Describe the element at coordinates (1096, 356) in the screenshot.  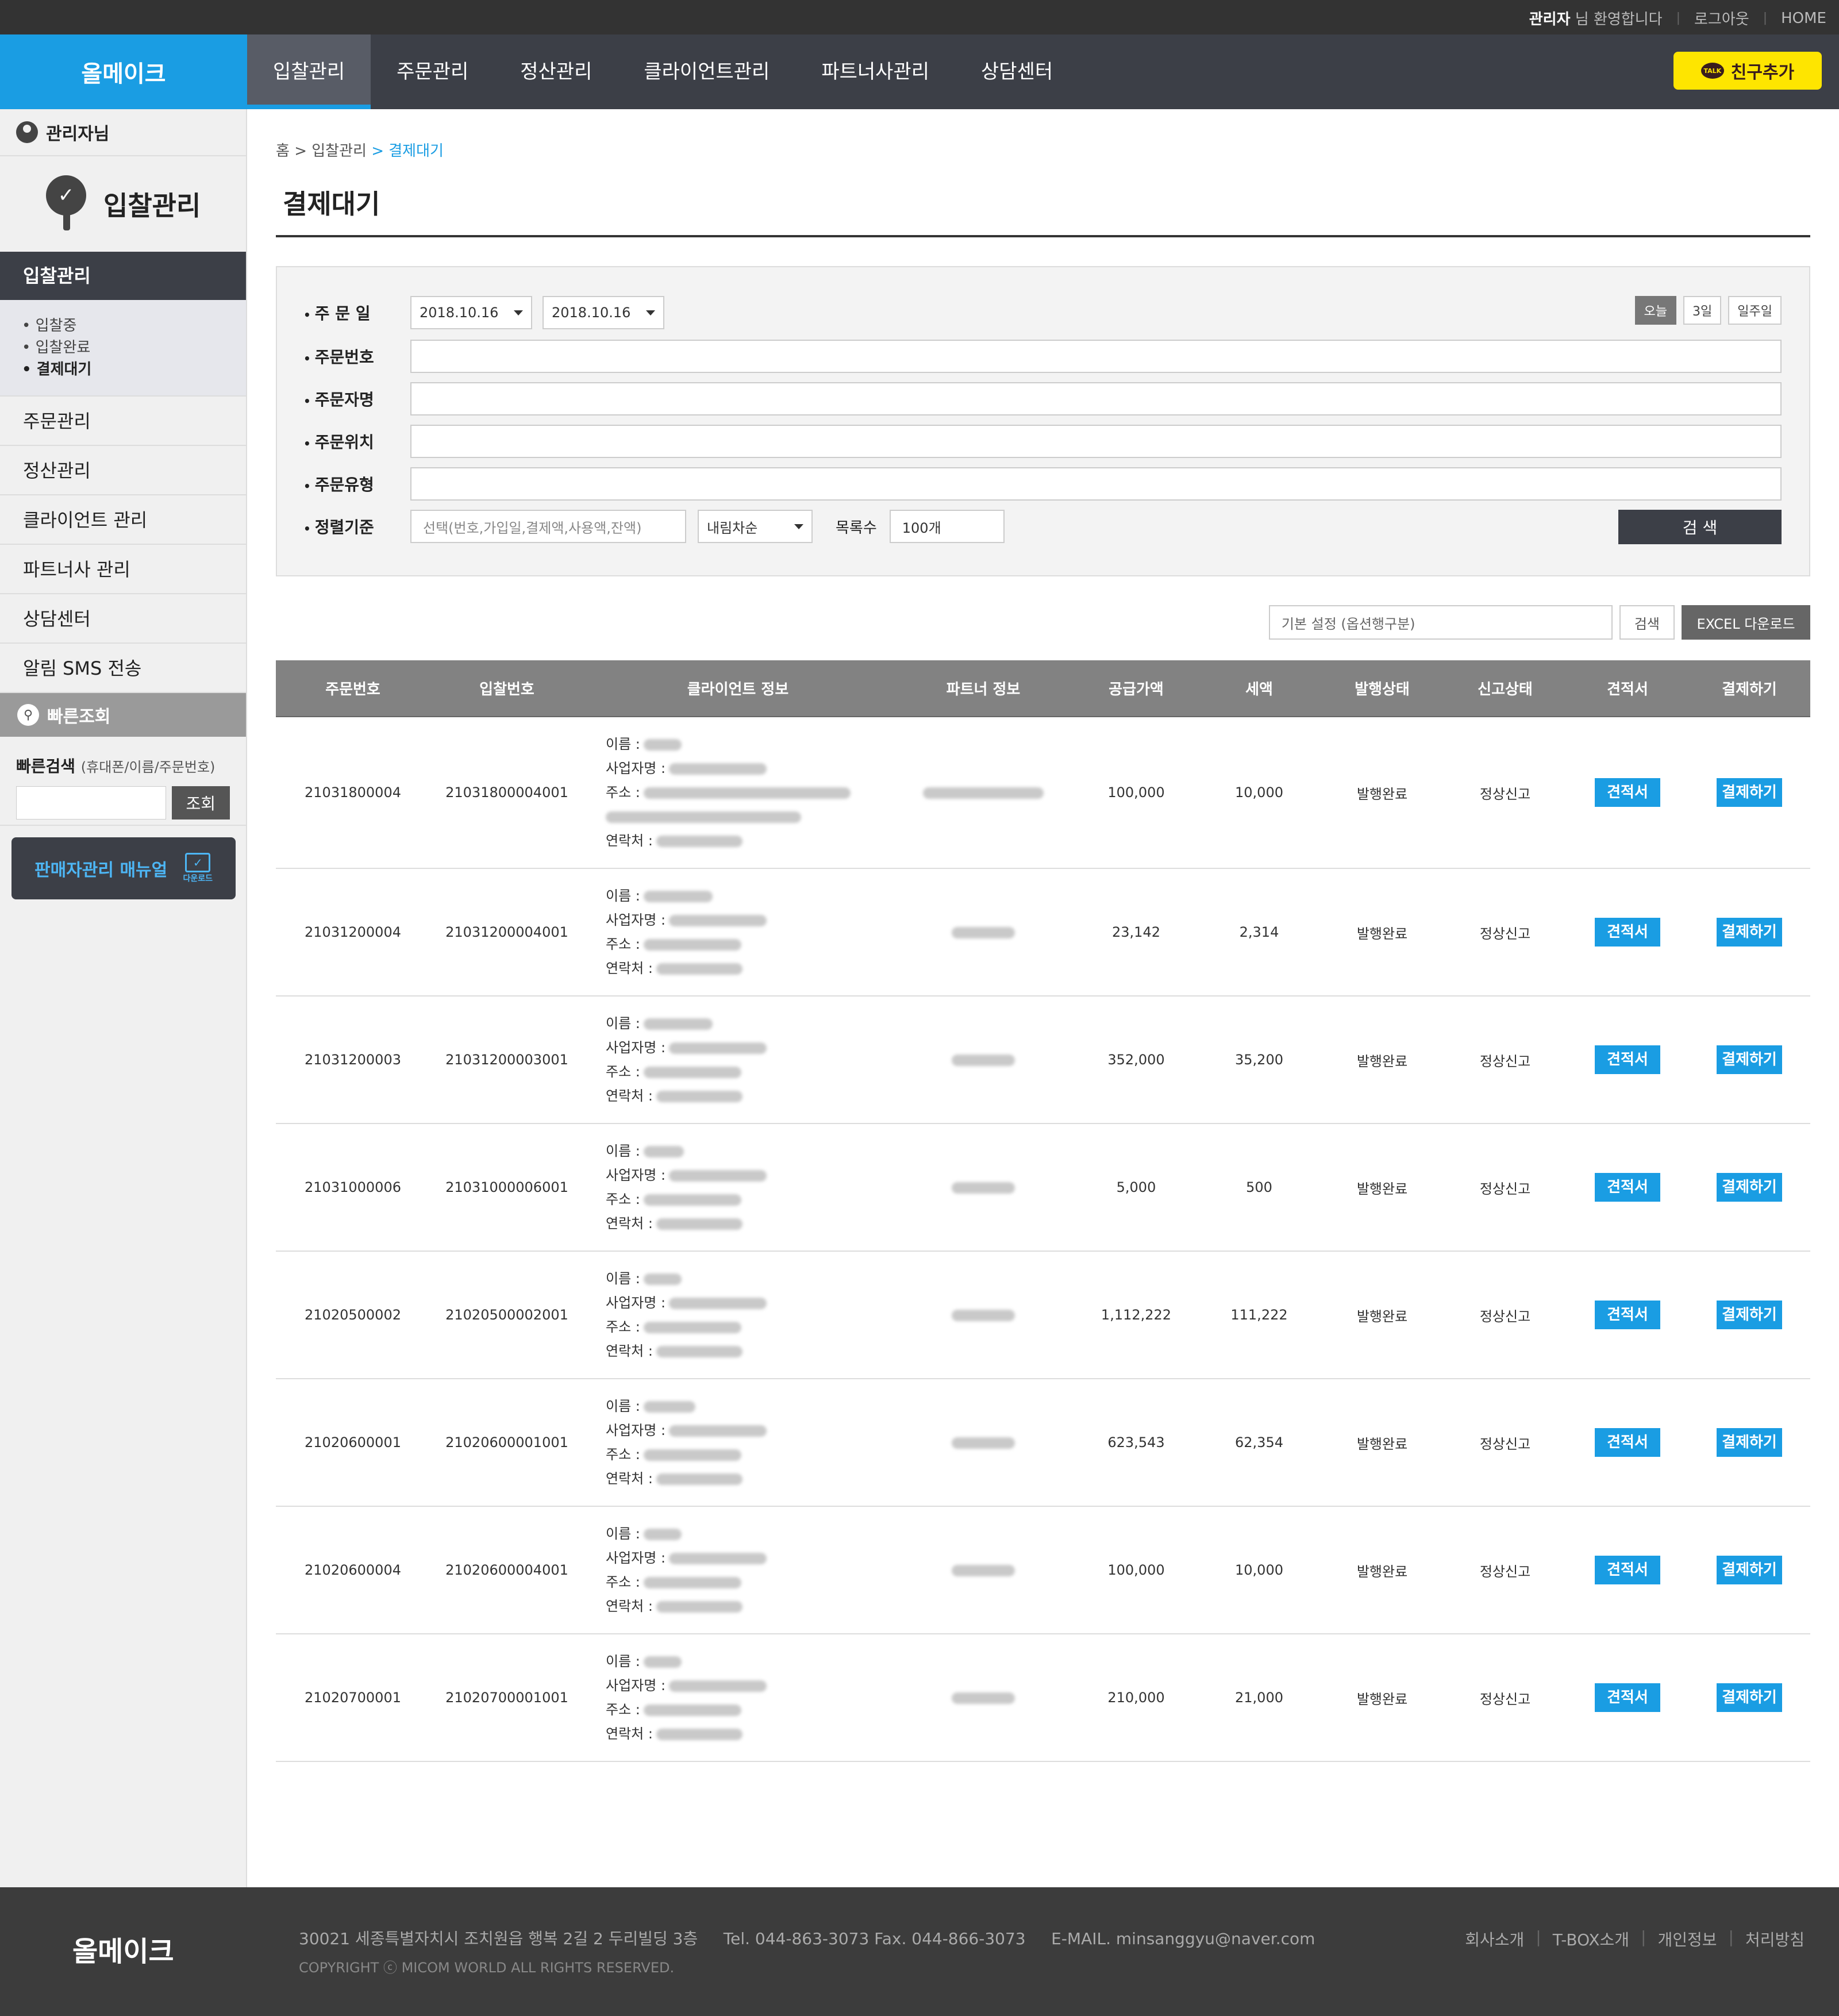
I see `order-number-input` at that location.